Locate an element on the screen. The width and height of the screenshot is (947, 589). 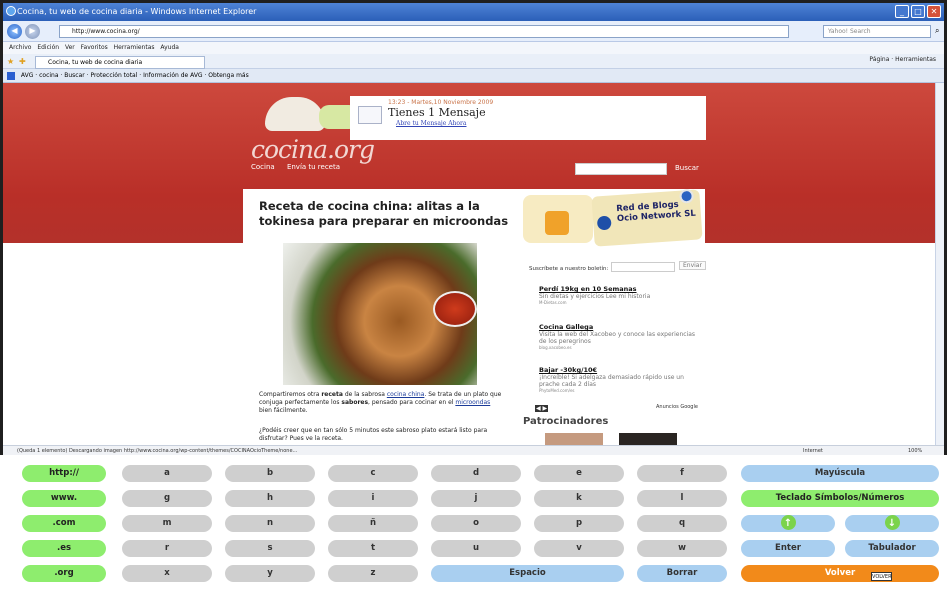
search-icon: ⌕ is located at coordinates (937, 31).